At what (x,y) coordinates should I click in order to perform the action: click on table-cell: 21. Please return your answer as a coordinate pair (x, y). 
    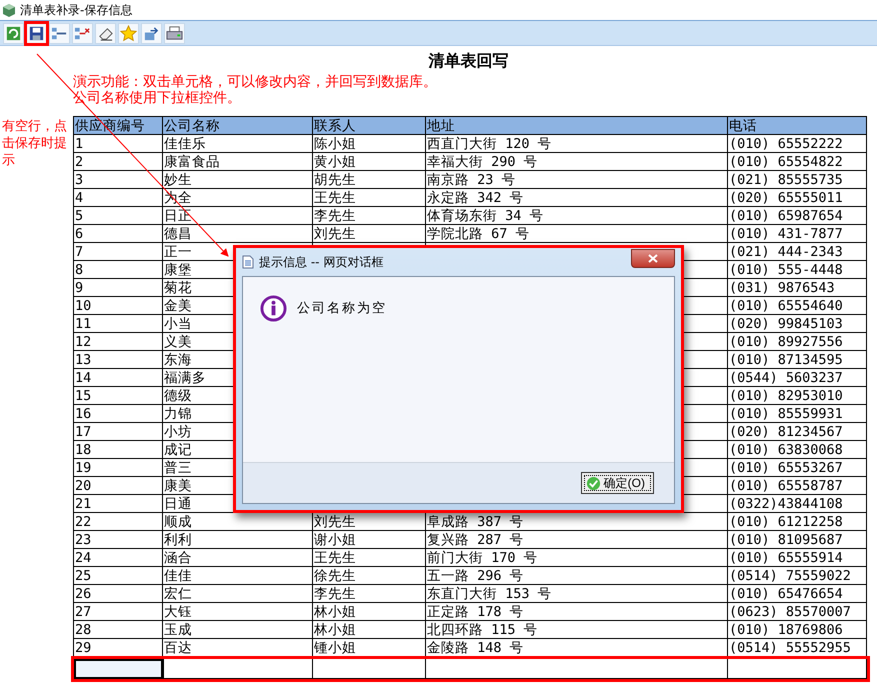
    Looking at the image, I should click on (118, 503).